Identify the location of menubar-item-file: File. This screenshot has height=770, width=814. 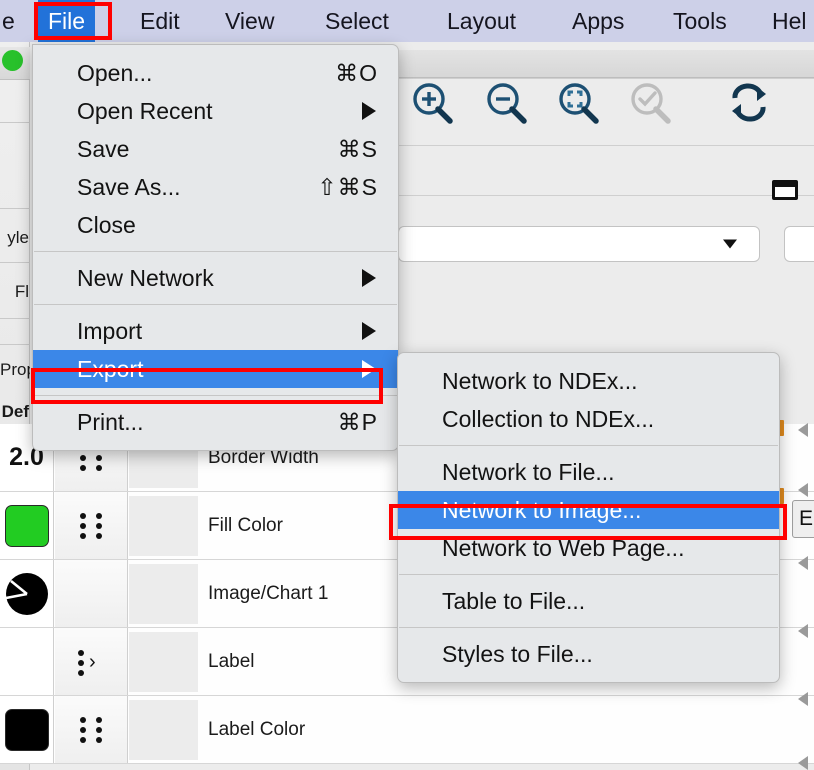
(67, 21).